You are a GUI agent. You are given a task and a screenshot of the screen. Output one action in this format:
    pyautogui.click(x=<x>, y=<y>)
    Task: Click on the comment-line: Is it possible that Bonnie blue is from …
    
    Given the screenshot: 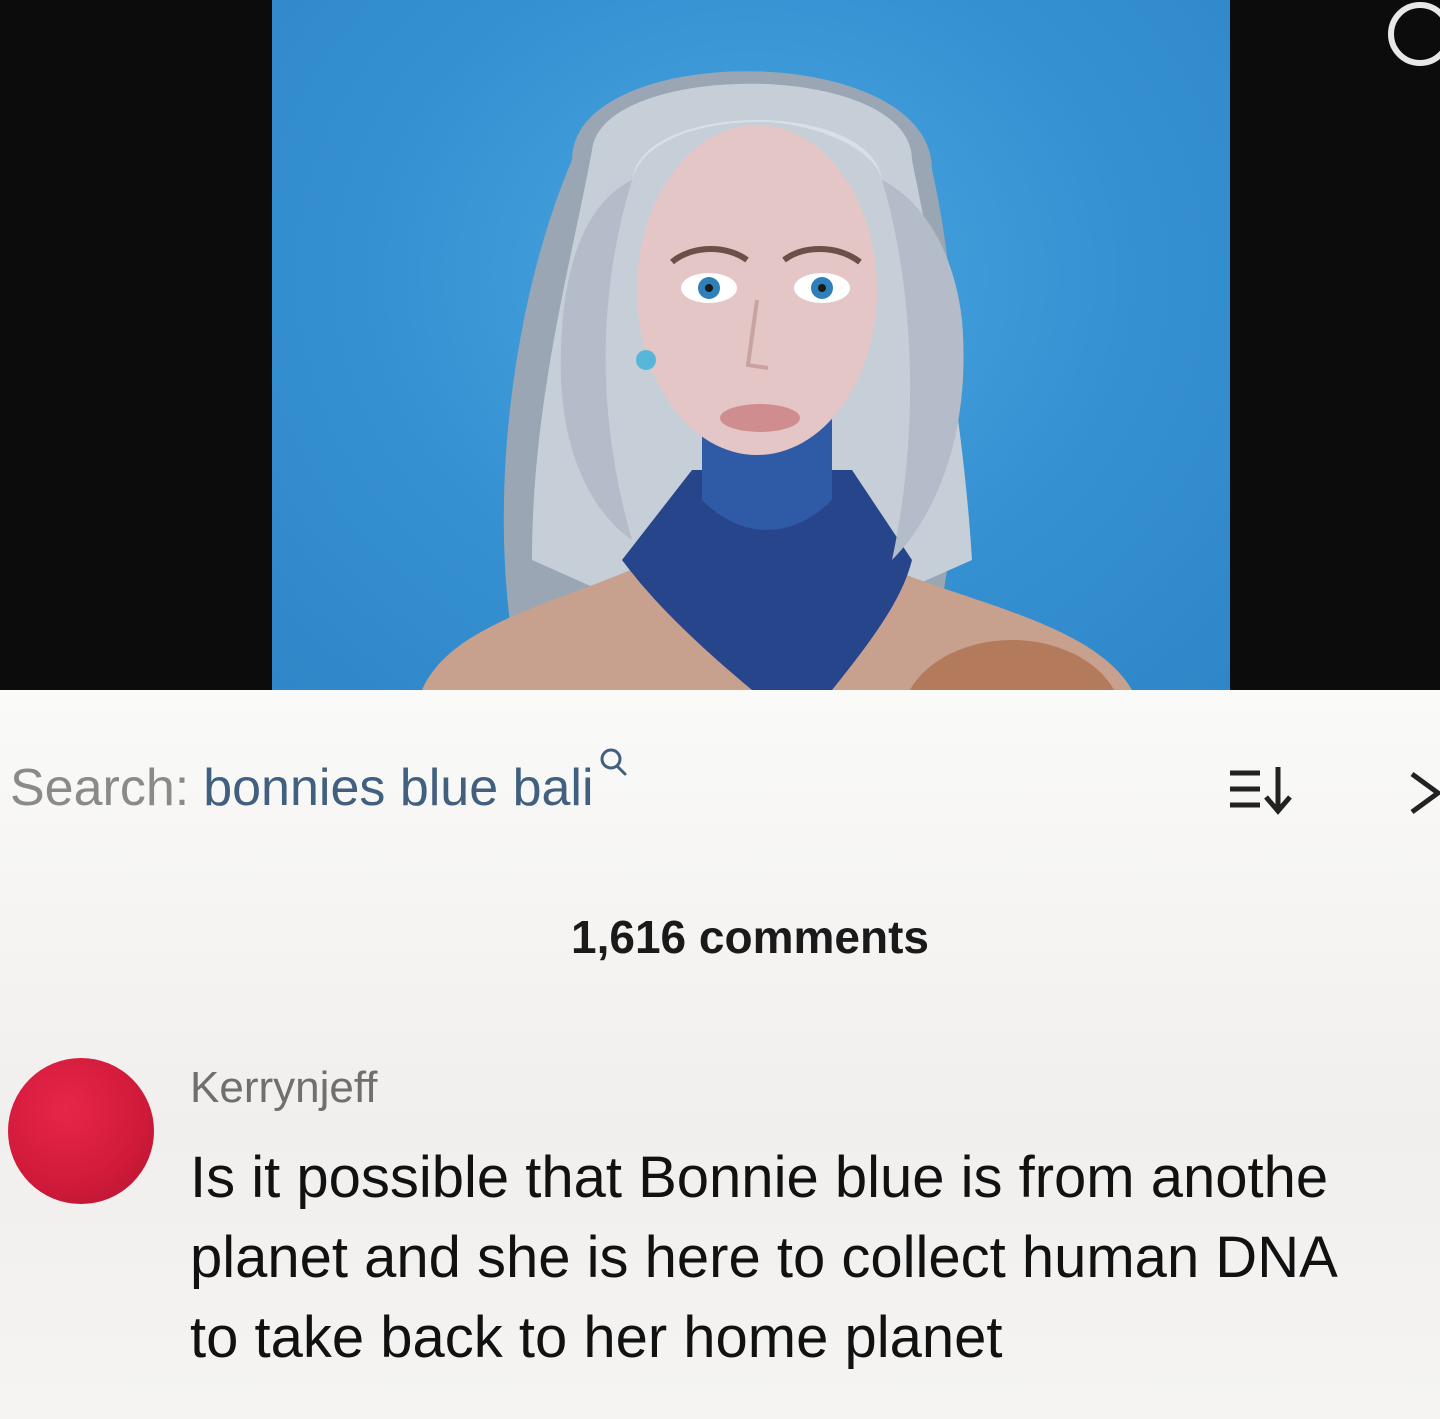 What is the action you would take?
    pyautogui.click(x=759, y=1177)
    